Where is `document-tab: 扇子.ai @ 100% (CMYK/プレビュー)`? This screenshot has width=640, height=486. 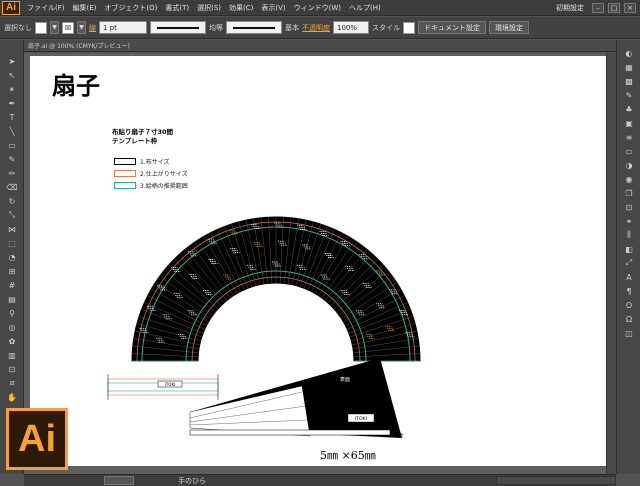
document-tab: 扇子.ai @ 100% (CMYK/プレビュー) is located at coordinates (79, 45).